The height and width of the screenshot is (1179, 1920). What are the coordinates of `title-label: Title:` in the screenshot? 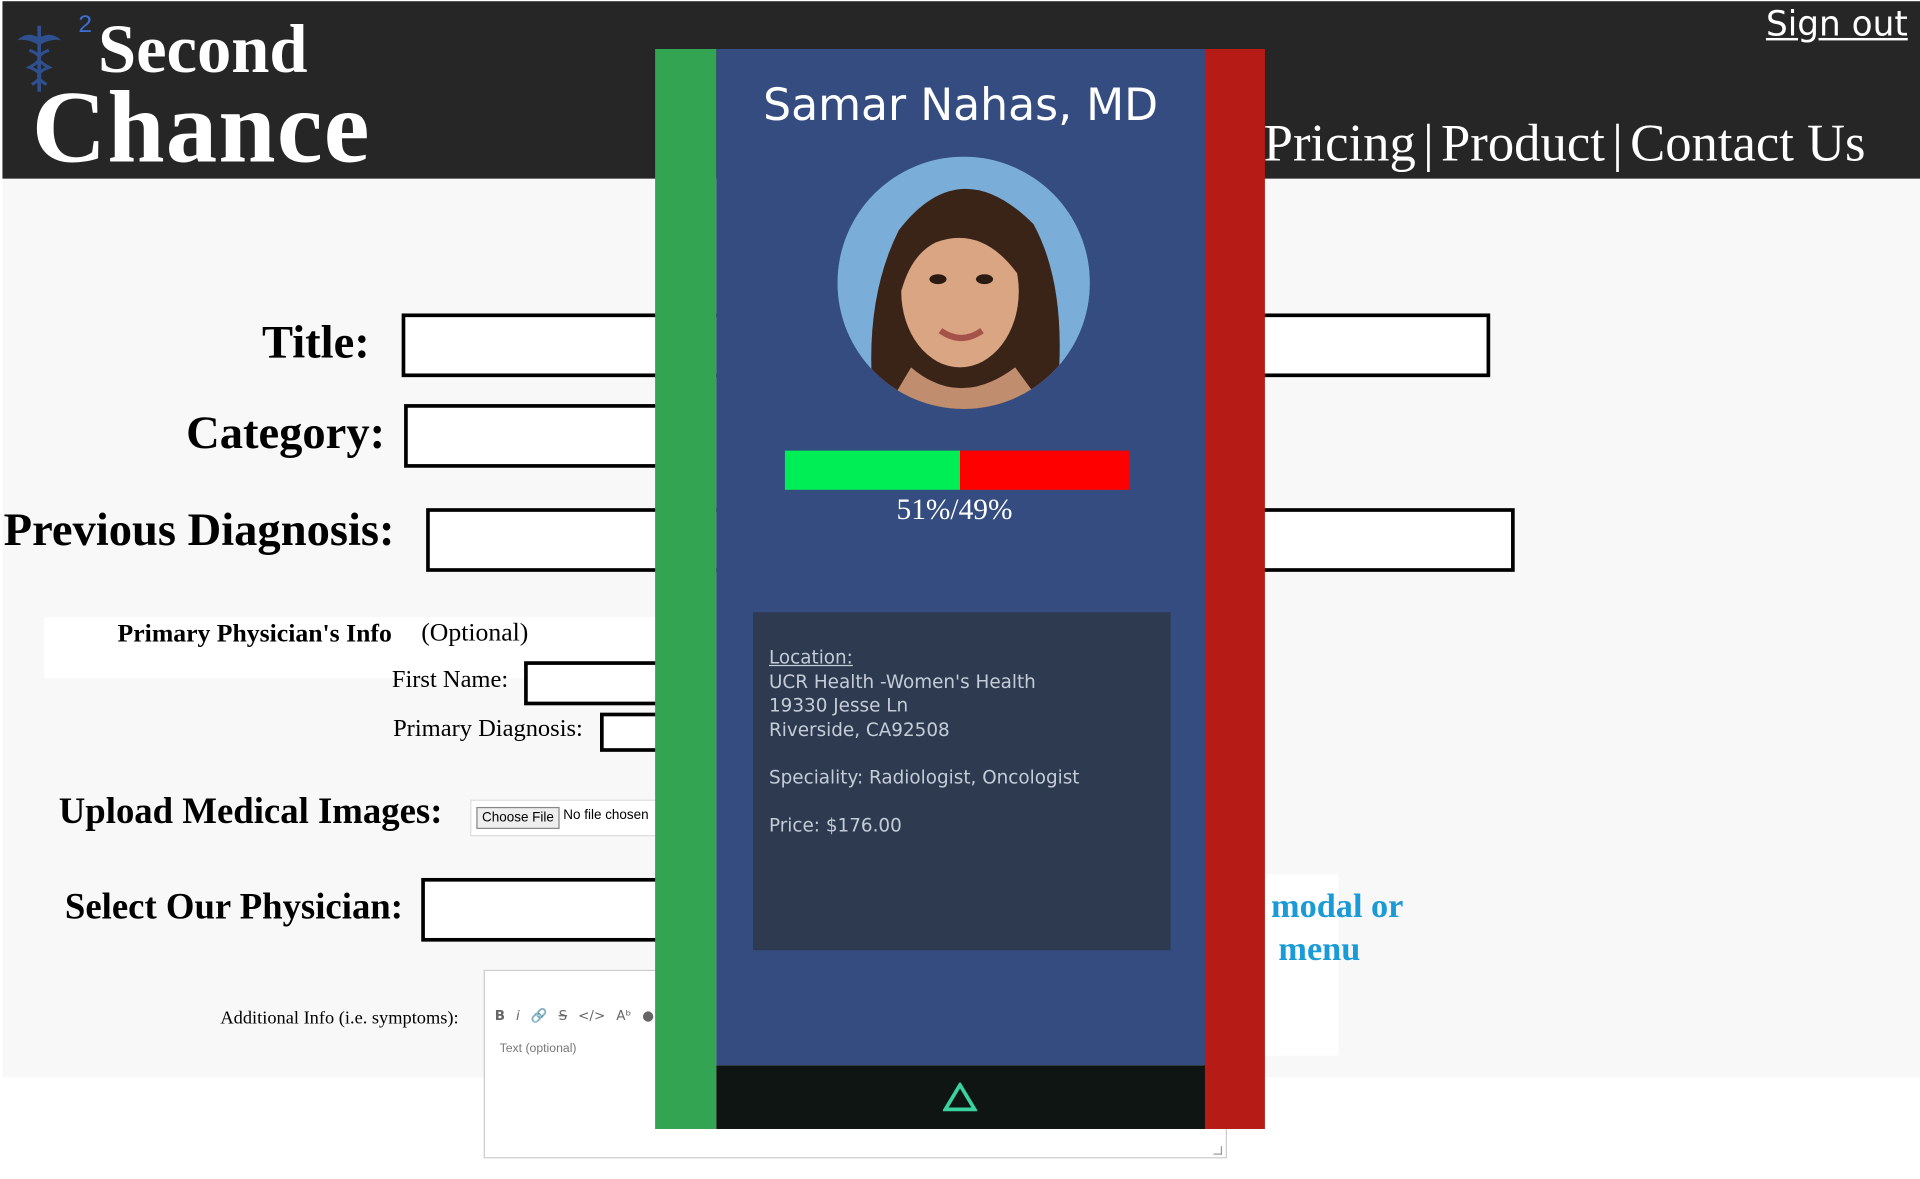 It's located at (316, 343).